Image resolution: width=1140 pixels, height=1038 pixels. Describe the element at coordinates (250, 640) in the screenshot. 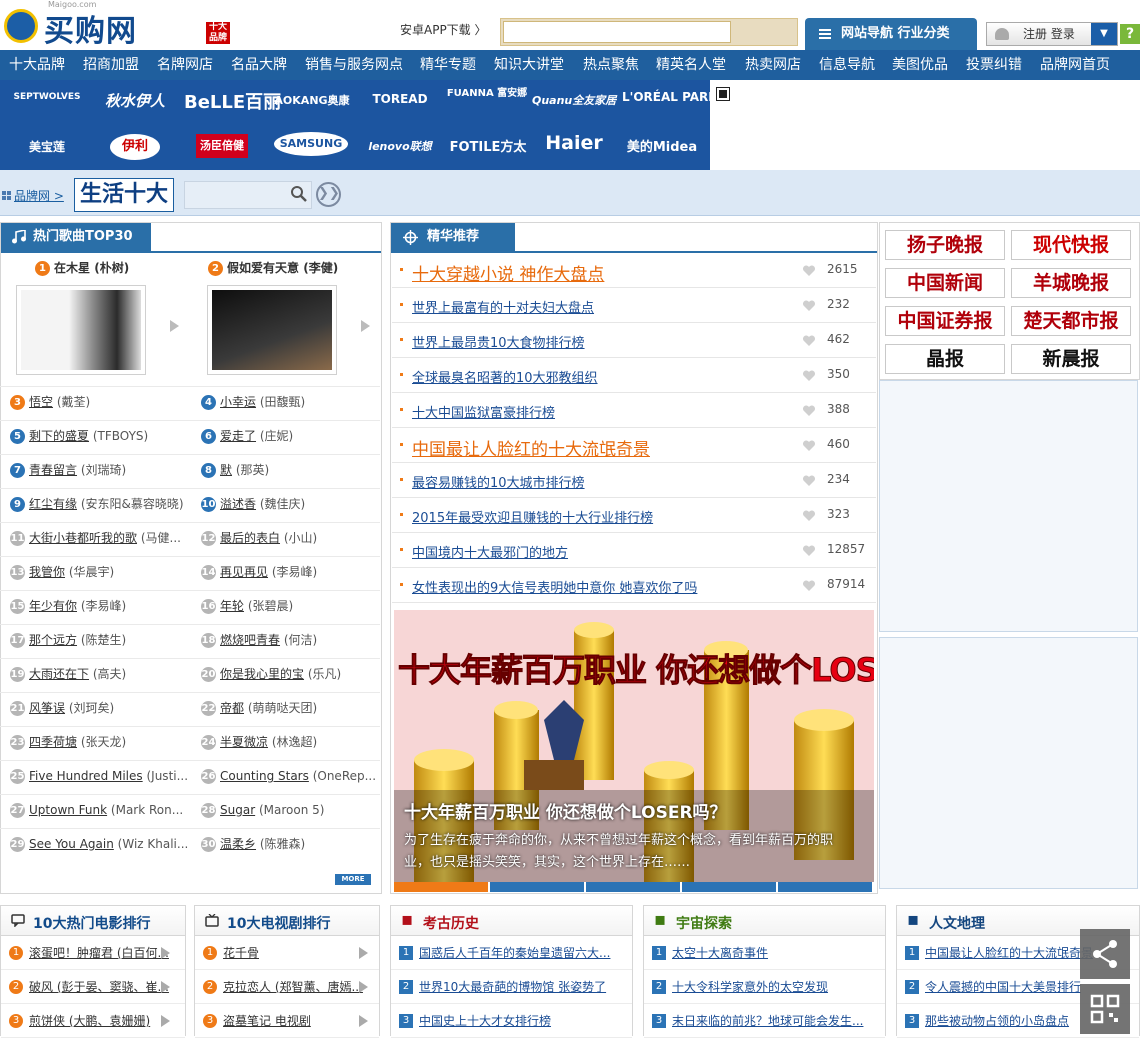

I see `song-title: 燃烧吧青春` at that location.